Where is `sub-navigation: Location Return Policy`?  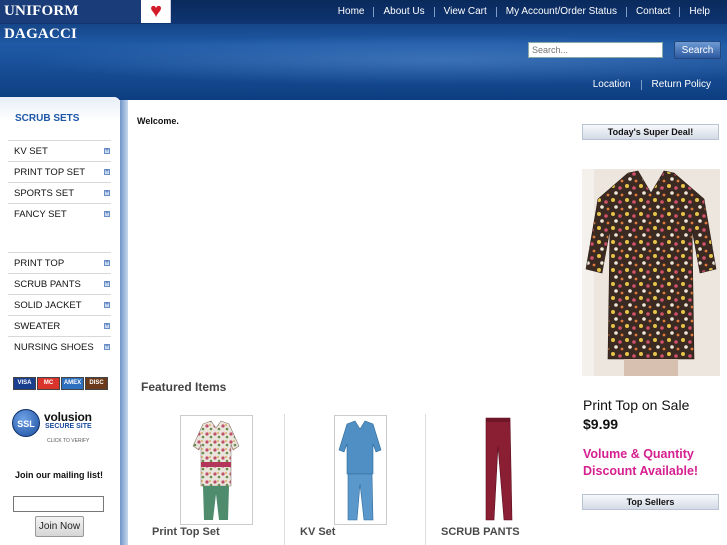 sub-navigation: Location Return Policy is located at coordinates (655, 85).